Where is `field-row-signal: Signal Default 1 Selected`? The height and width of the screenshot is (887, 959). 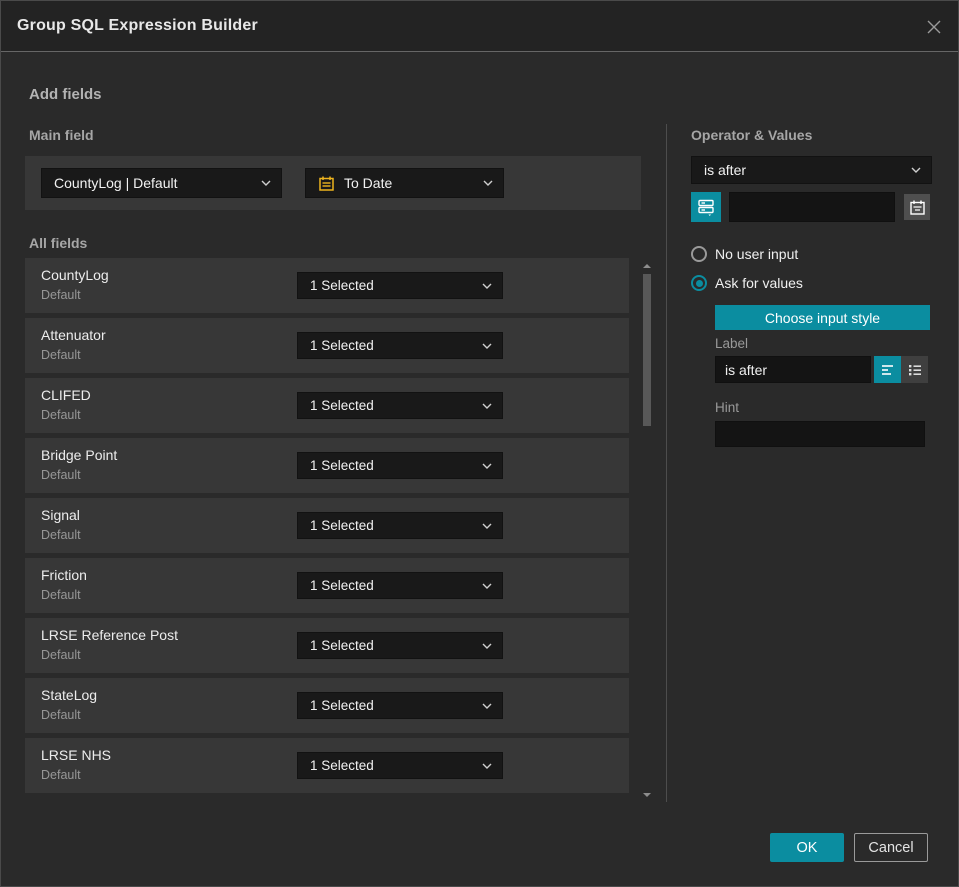 field-row-signal: Signal Default 1 Selected is located at coordinates (327, 525).